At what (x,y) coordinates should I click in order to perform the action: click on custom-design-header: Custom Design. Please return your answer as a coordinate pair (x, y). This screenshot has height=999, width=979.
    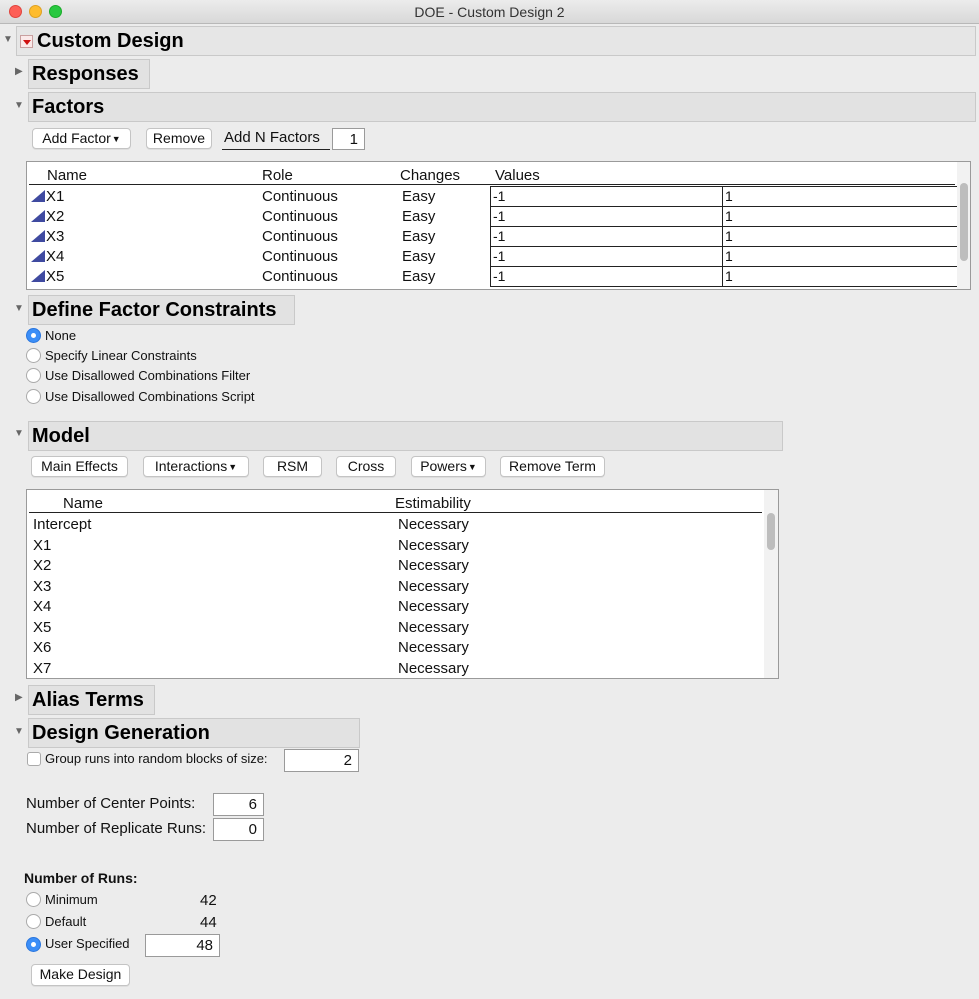
    Looking at the image, I should click on (496, 41).